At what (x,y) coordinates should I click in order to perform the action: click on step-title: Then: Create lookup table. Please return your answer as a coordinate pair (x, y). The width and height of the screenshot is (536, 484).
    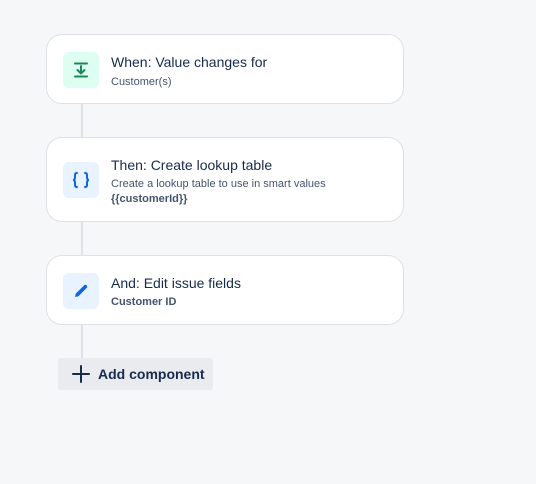
    Looking at the image, I should click on (192, 165).